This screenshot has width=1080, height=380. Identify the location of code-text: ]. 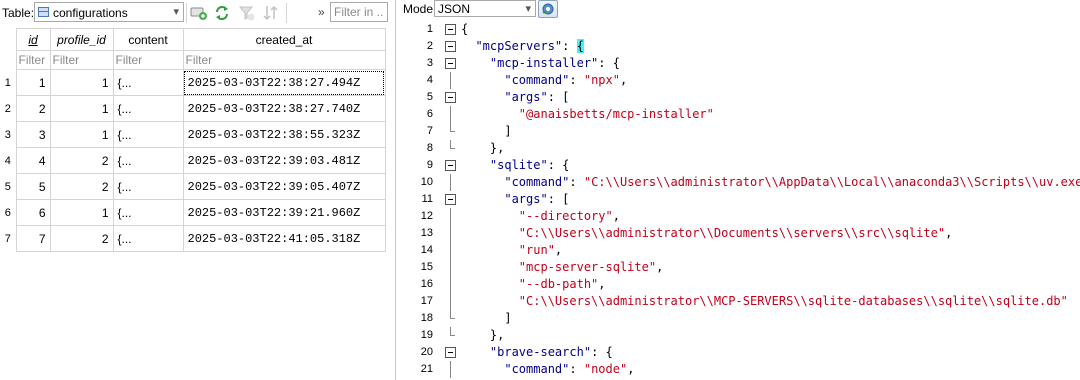
(486, 318).